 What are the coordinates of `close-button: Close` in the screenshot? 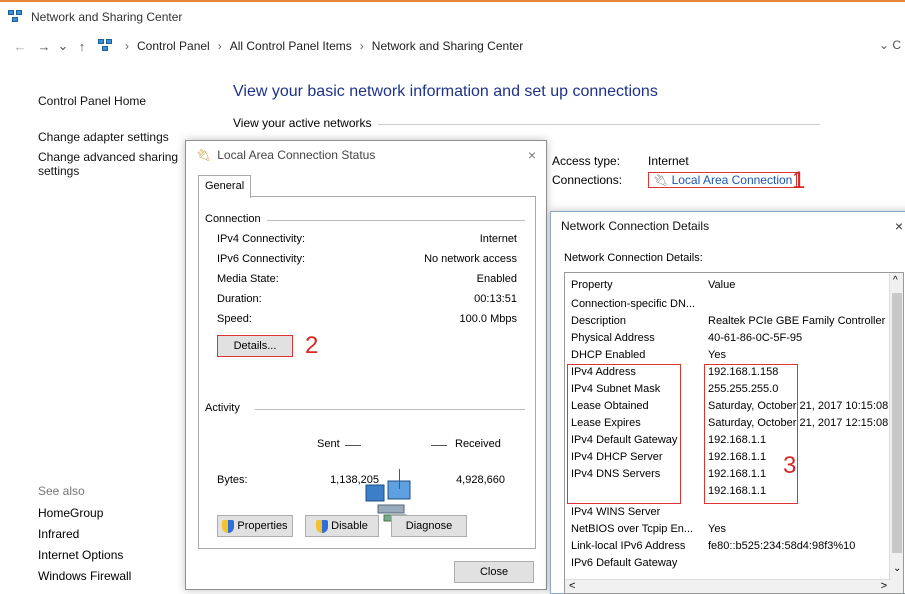 It's located at (494, 572).